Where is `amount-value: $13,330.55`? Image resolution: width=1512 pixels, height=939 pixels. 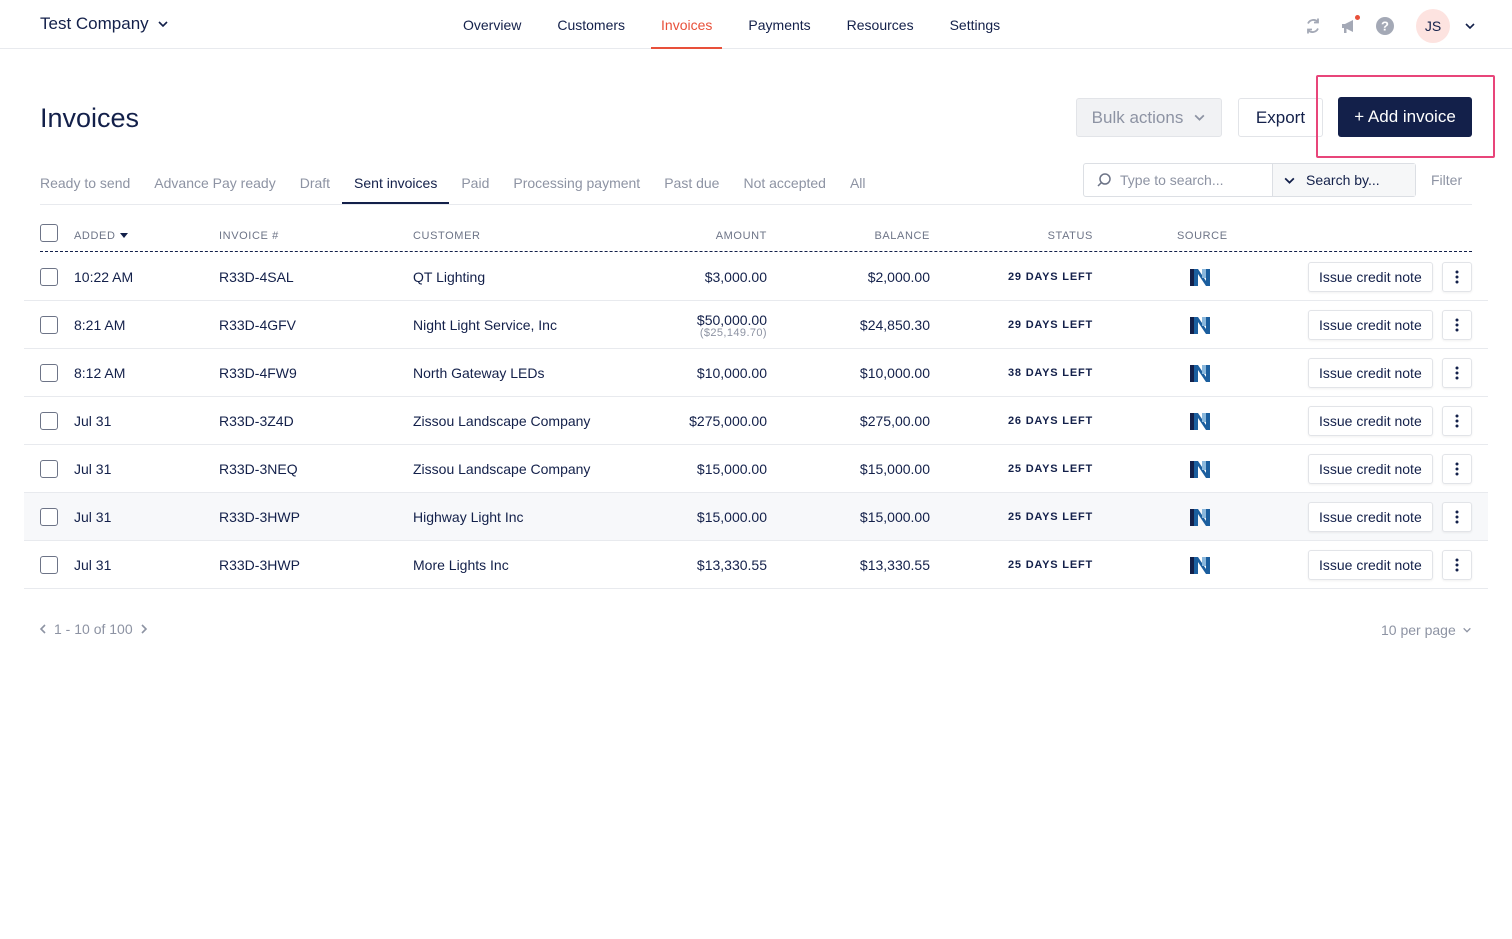 amount-value: $13,330.55 is located at coordinates (731, 565).